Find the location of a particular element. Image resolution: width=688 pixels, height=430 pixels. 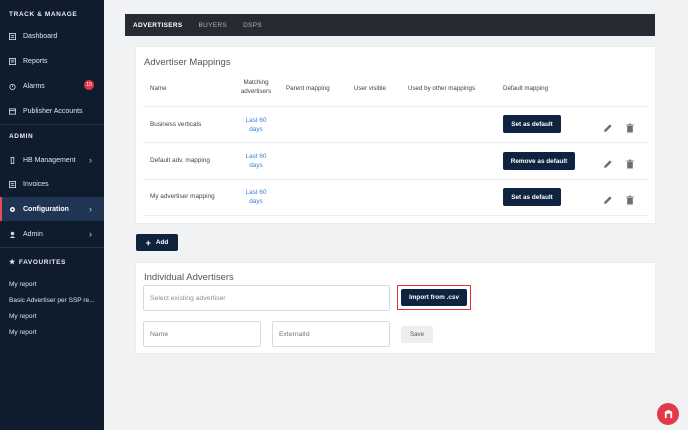

mapping-name: Business verticals is located at coordinates (176, 124).